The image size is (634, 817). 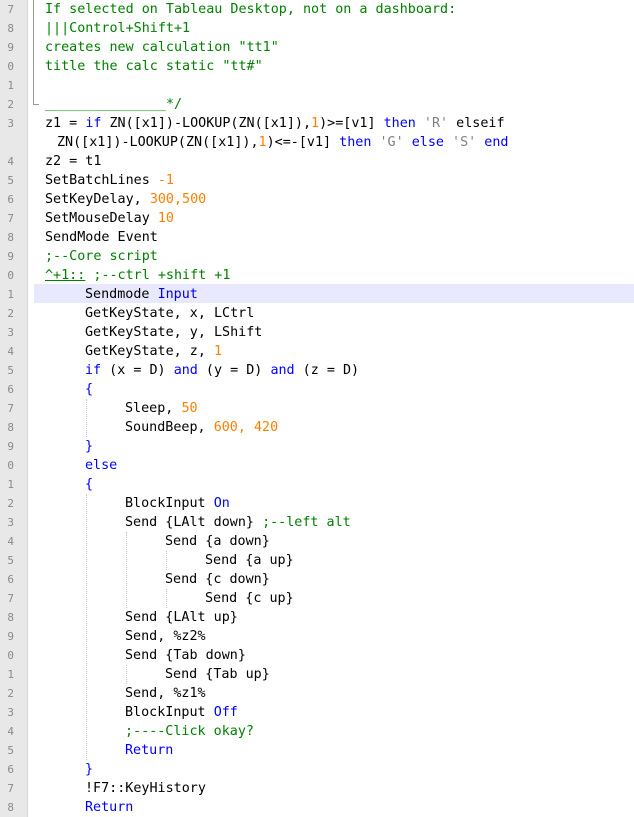 What do you see at coordinates (217, 579) in the screenshot?
I see `code-line: Send {c down}` at bounding box center [217, 579].